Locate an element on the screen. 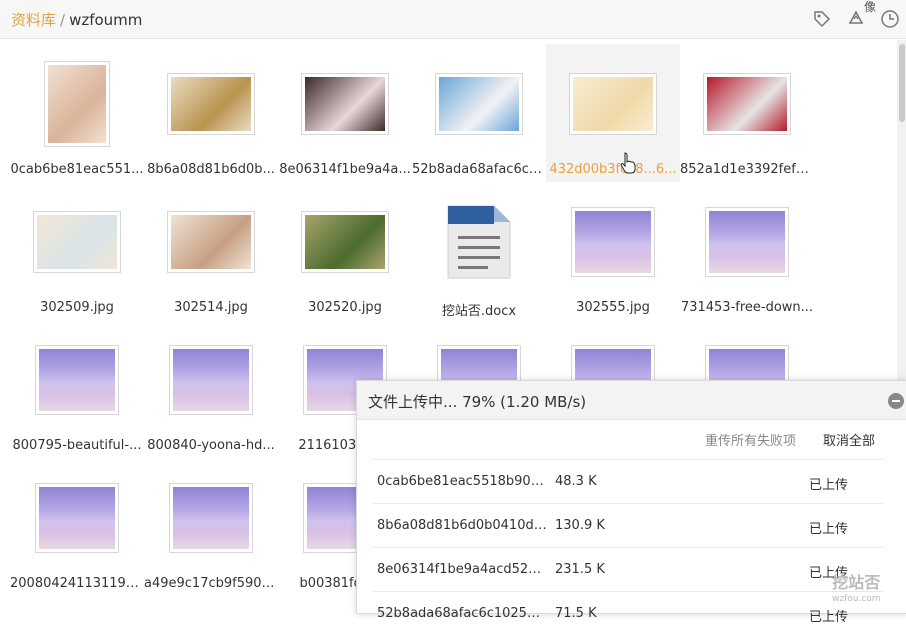  breadcrumb-root-link: 资料库 is located at coordinates (33, 20).